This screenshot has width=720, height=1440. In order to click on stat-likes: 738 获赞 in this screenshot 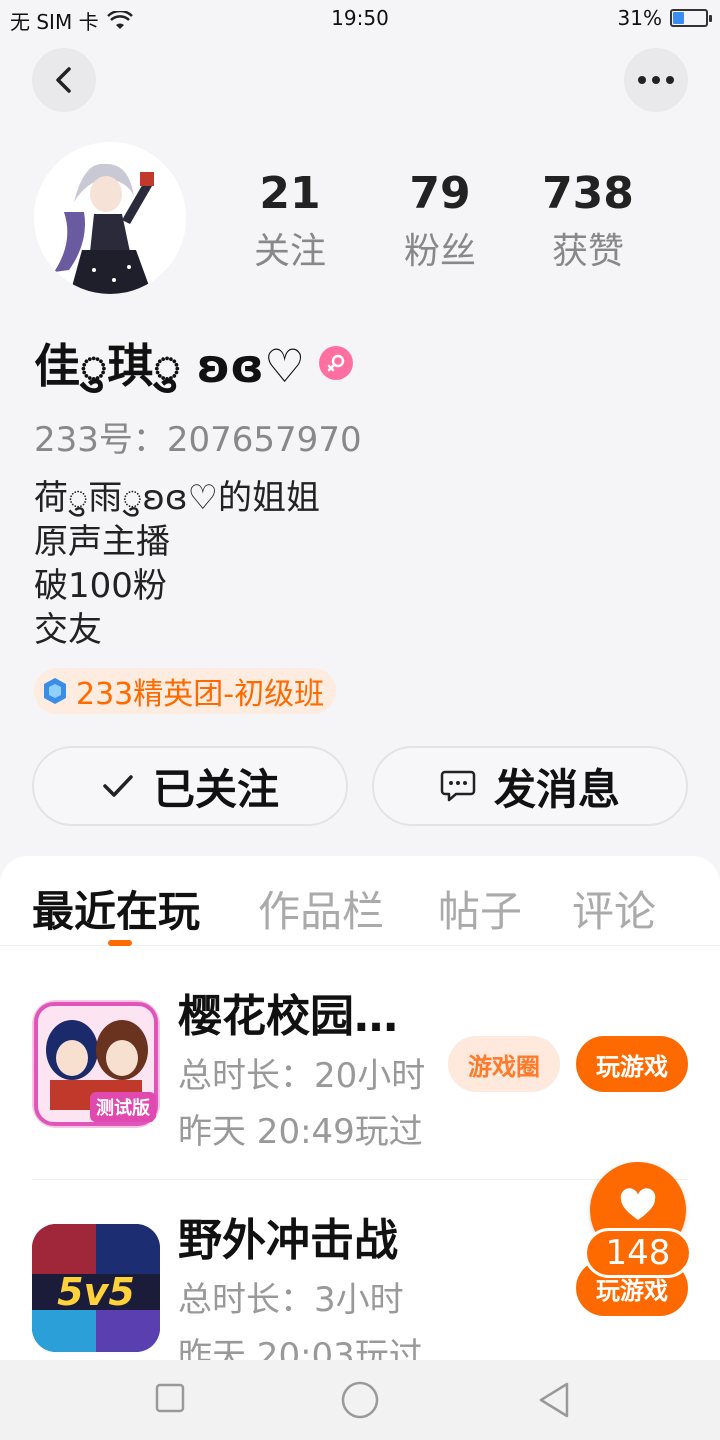, I will do `click(588, 226)`.